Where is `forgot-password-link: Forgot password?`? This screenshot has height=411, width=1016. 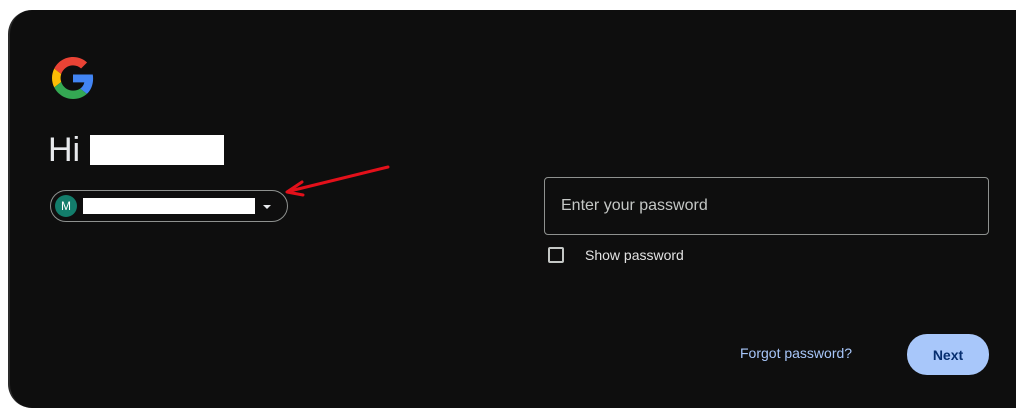
forgot-password-link: Forgot password? is located at coordinates (796, 353).